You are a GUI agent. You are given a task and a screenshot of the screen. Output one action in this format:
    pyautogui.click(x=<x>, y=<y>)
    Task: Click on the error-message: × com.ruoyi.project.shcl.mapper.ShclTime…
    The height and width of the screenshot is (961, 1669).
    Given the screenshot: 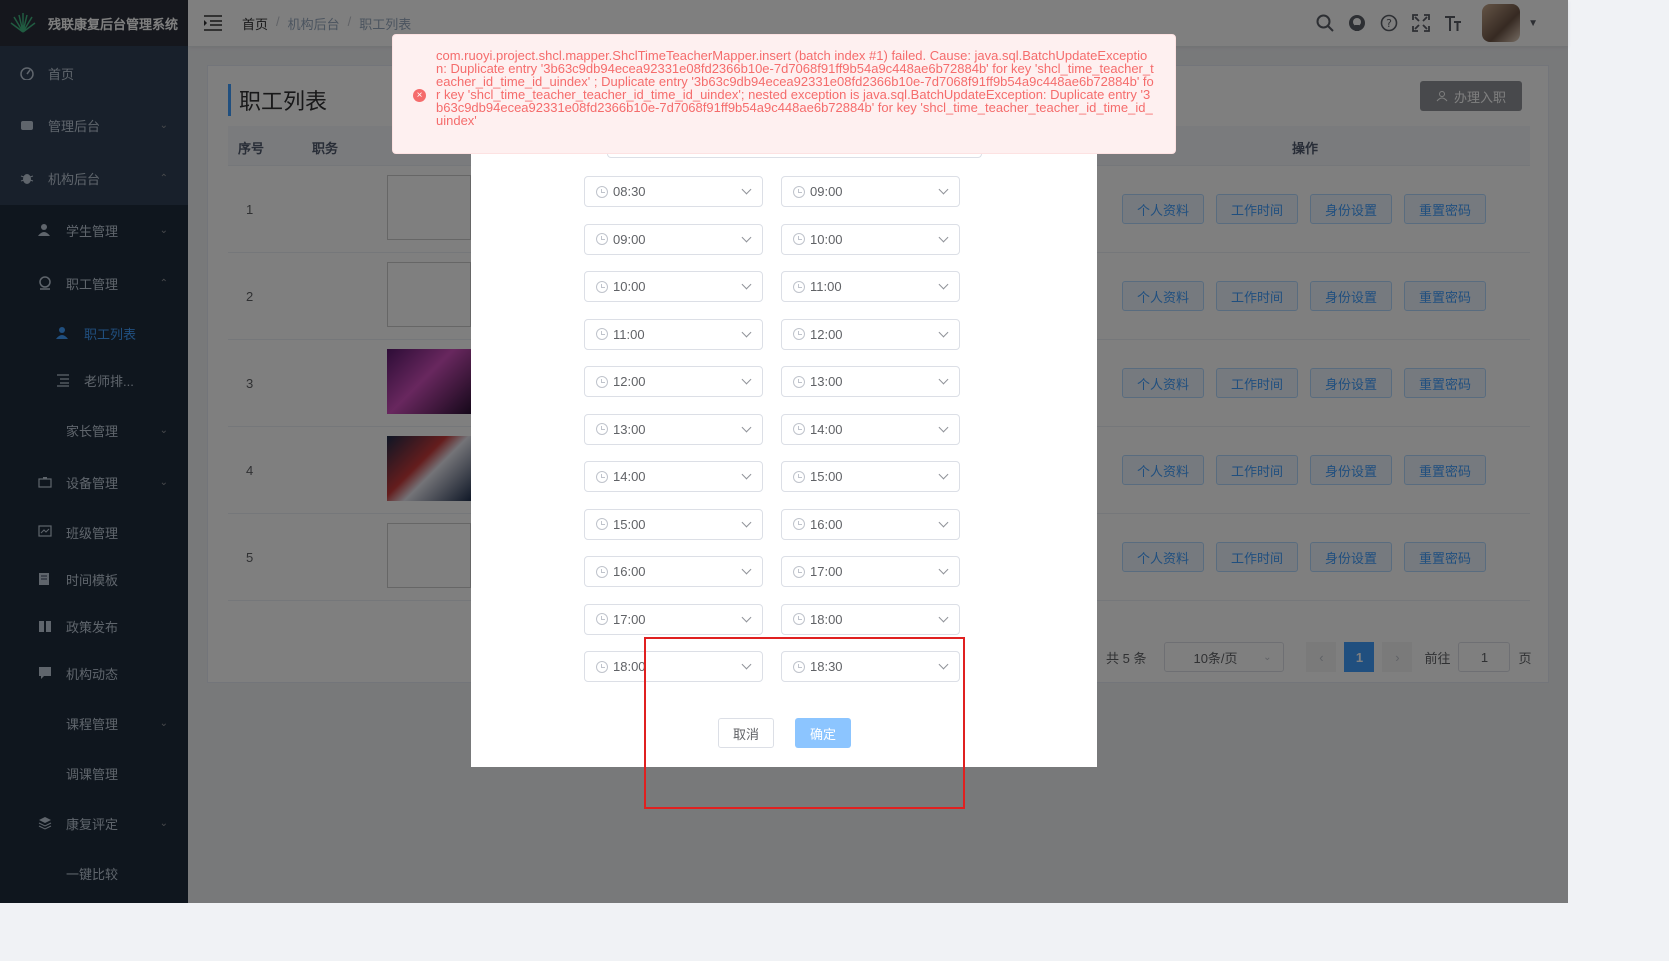 What is the action you would take?
    pyautogui.click(x=784, y=94)
    